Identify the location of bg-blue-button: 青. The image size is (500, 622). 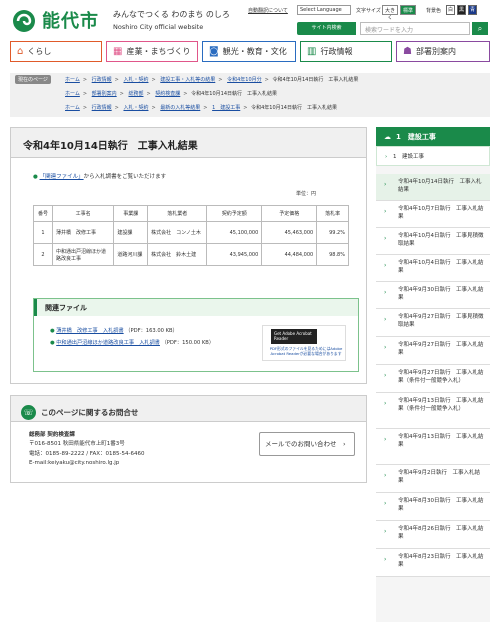
(472, 10).